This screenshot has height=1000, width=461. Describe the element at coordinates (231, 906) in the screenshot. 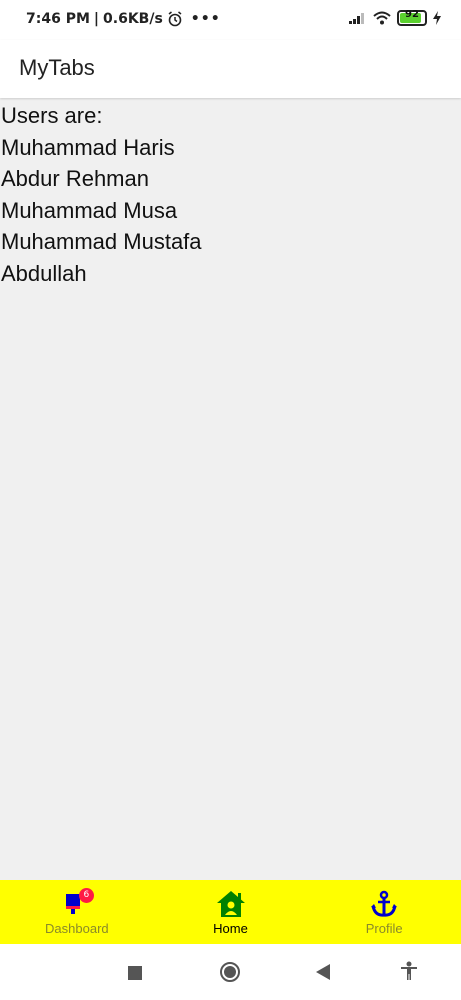

I see `home-icon` at that location.